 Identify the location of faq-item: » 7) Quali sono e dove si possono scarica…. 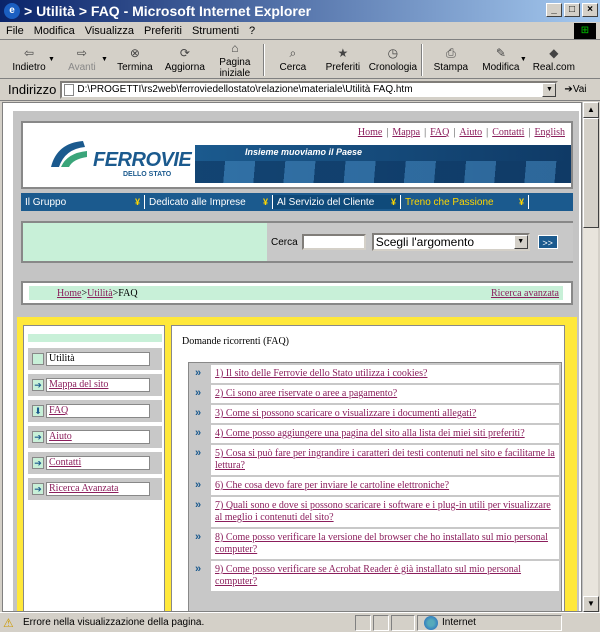
(375, 512).